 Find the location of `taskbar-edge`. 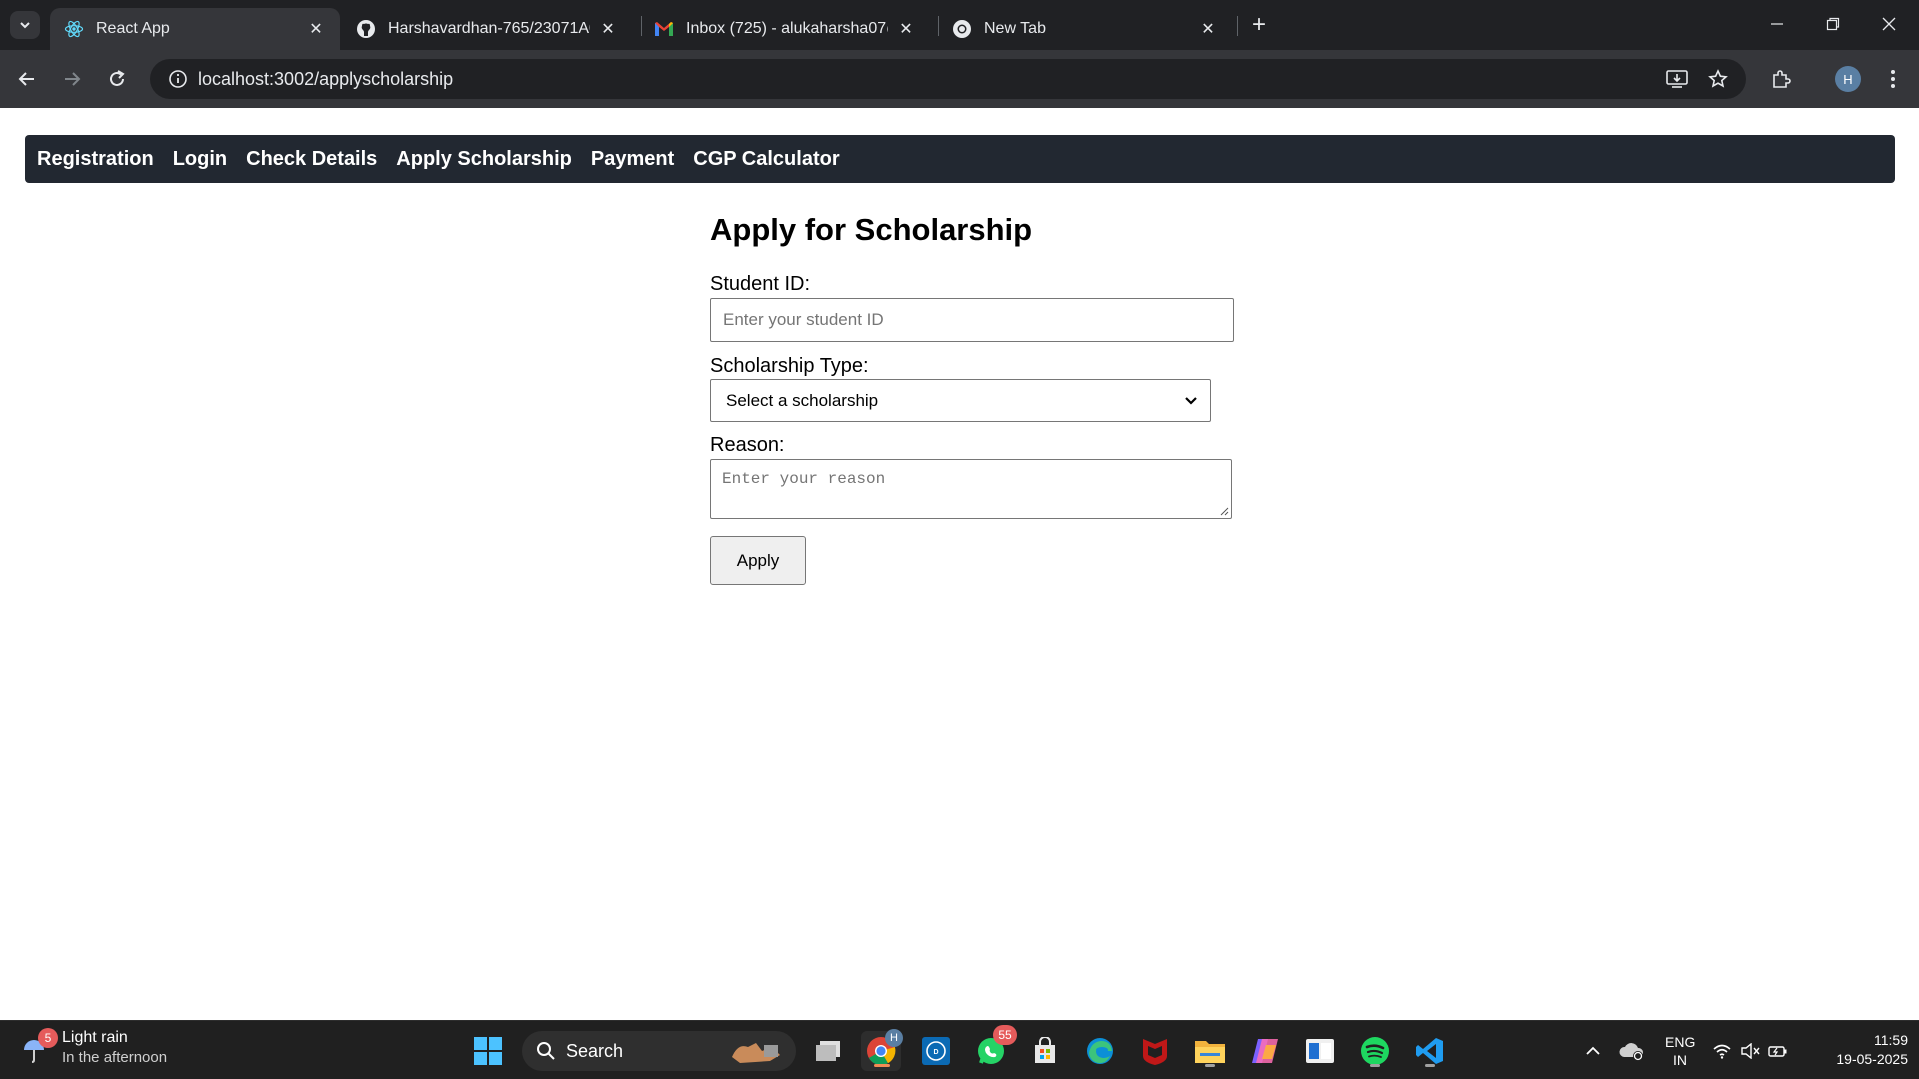

taskbar-edge is located at coordinates (1100, 1051).